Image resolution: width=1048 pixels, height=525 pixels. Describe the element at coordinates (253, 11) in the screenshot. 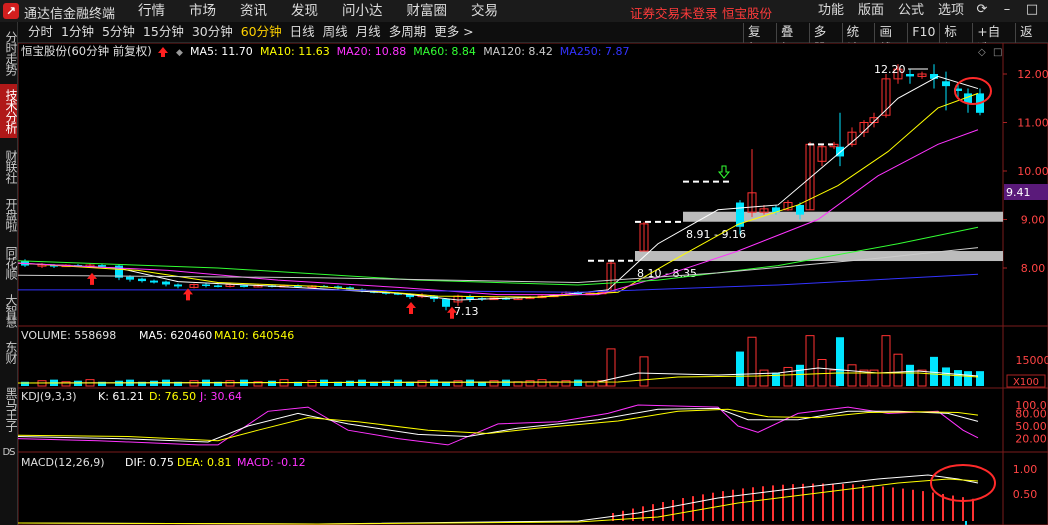

I see `menu-news: 资讯` at that location.